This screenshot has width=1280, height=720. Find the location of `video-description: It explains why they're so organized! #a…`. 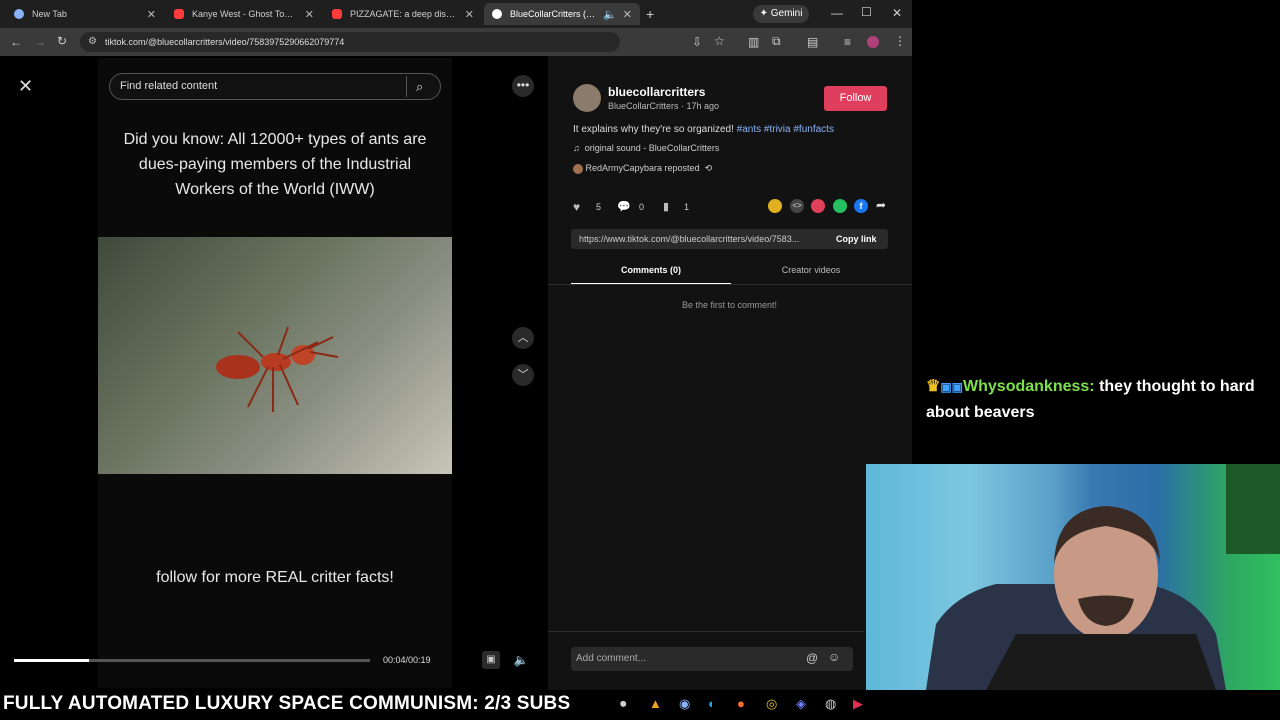

video-description: It explains why they're so organized! #a… is located at coordinates (703, 129).